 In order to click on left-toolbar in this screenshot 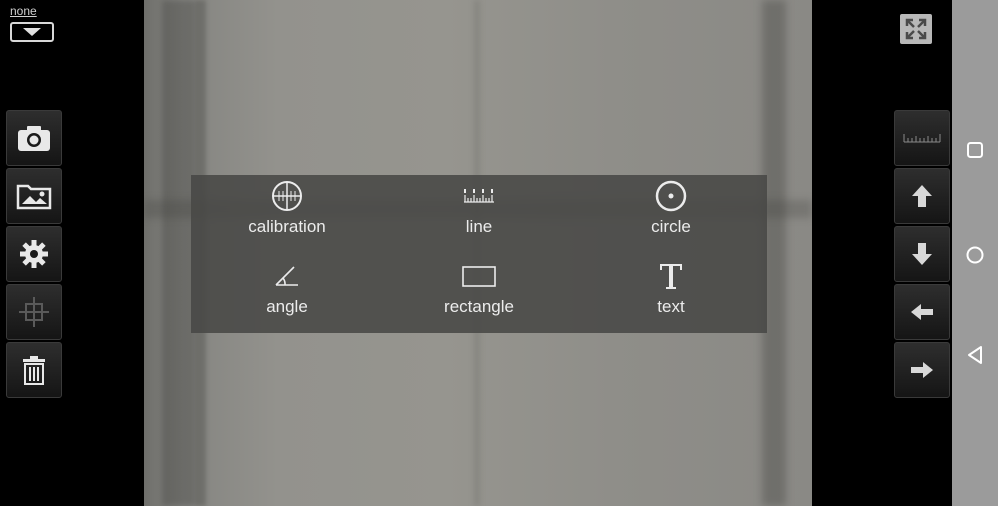, I will do `click(34, 255)`.